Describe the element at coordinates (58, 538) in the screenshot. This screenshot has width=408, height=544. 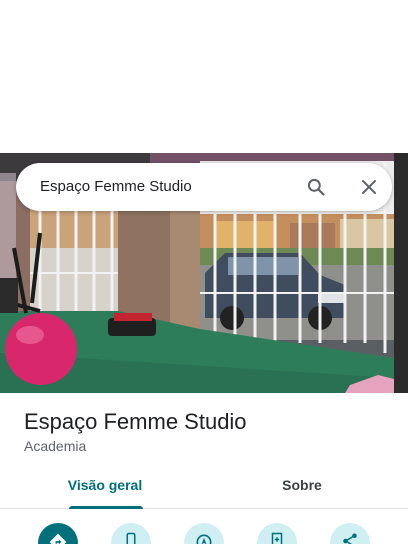
I see `directions-icon` at that location.